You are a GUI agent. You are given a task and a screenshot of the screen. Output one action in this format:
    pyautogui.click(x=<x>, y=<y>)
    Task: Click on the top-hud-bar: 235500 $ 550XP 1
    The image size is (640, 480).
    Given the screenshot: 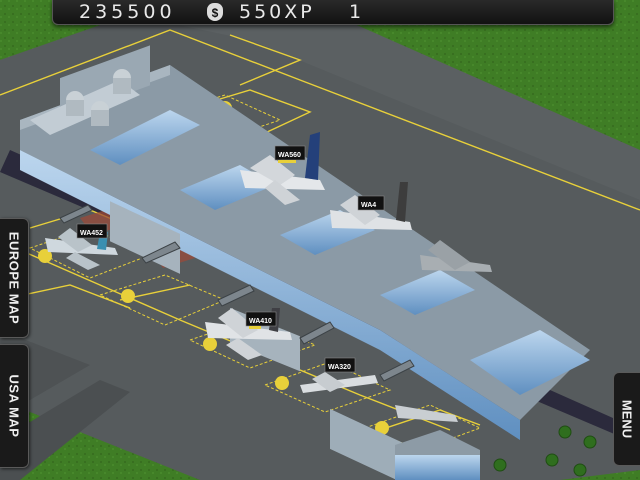 What is the action you would take?
    pyautogui.click(x=333, y=12)
    